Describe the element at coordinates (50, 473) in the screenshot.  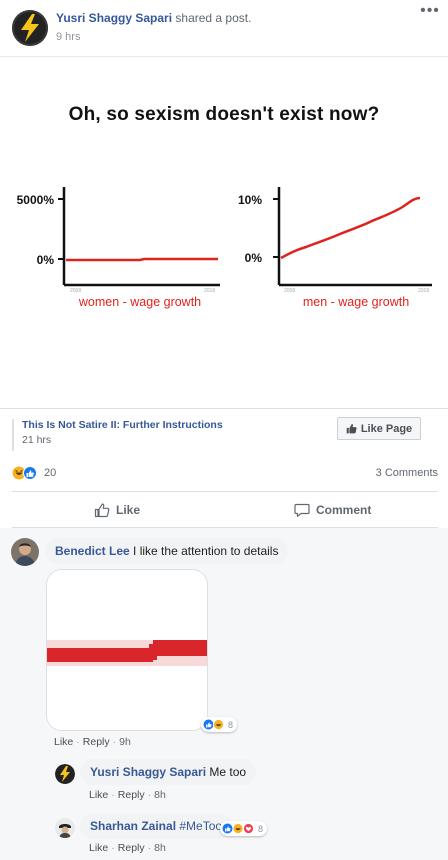
I see `reaction-count: 20` at that location.